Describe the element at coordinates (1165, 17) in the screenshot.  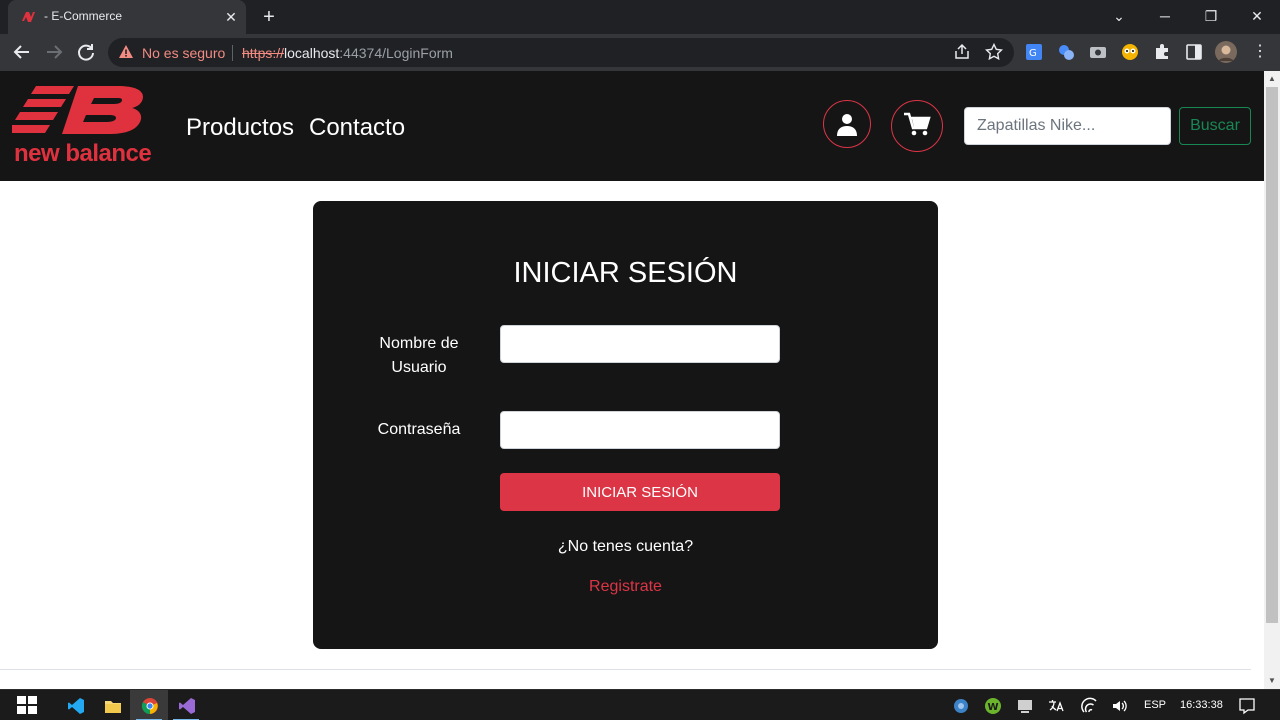
I see `minimize-button: ─` at that location.